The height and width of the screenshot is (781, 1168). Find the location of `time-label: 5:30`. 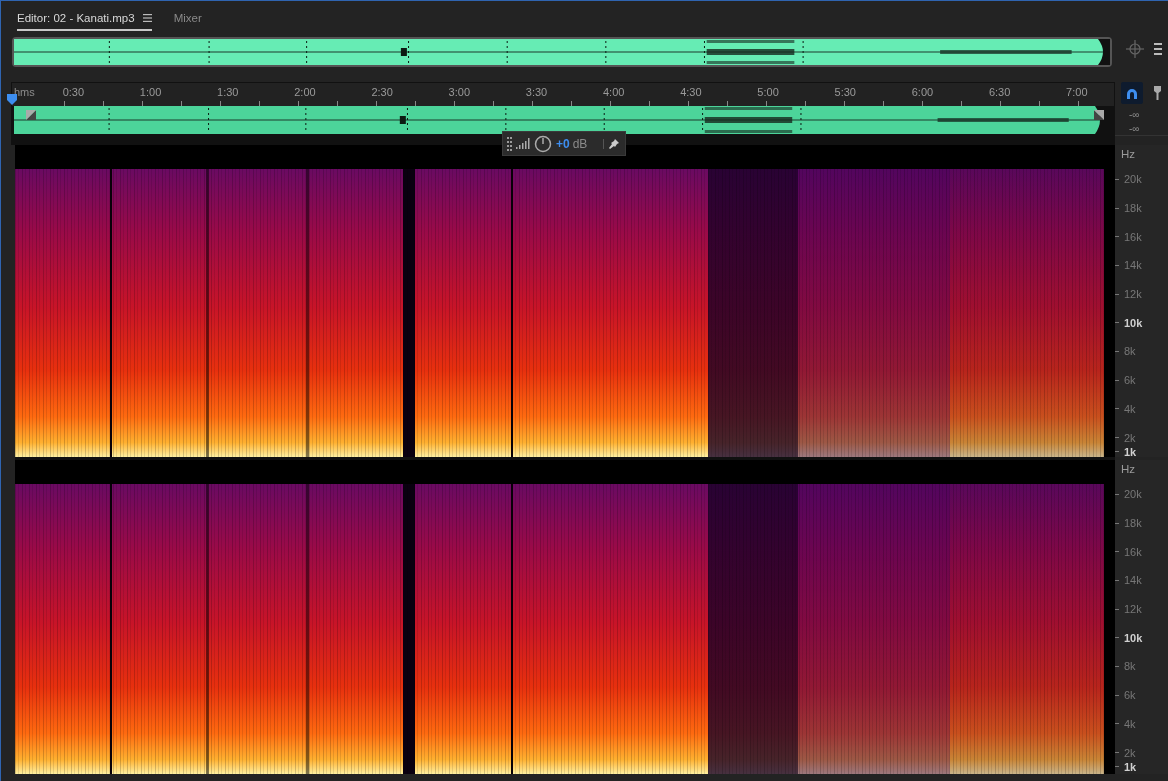

time-label: 5:30 is located at coordinates (845, 92).